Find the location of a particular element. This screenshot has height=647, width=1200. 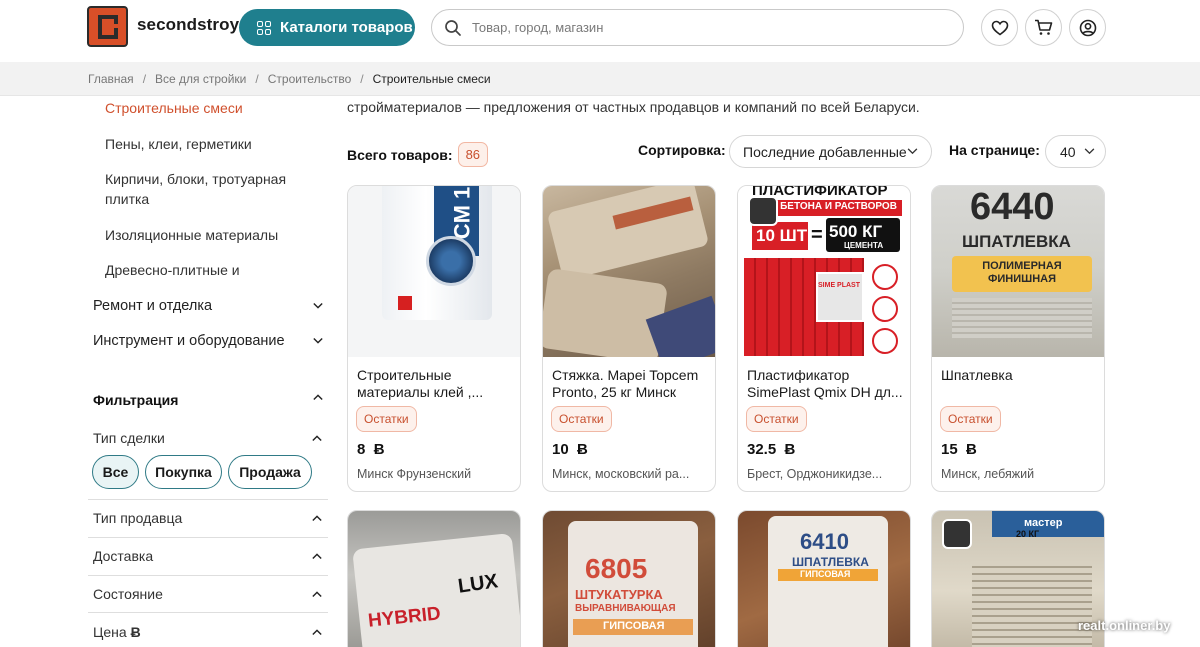

deal-pill-sell: Продажа is located at coordinates (270, 472).